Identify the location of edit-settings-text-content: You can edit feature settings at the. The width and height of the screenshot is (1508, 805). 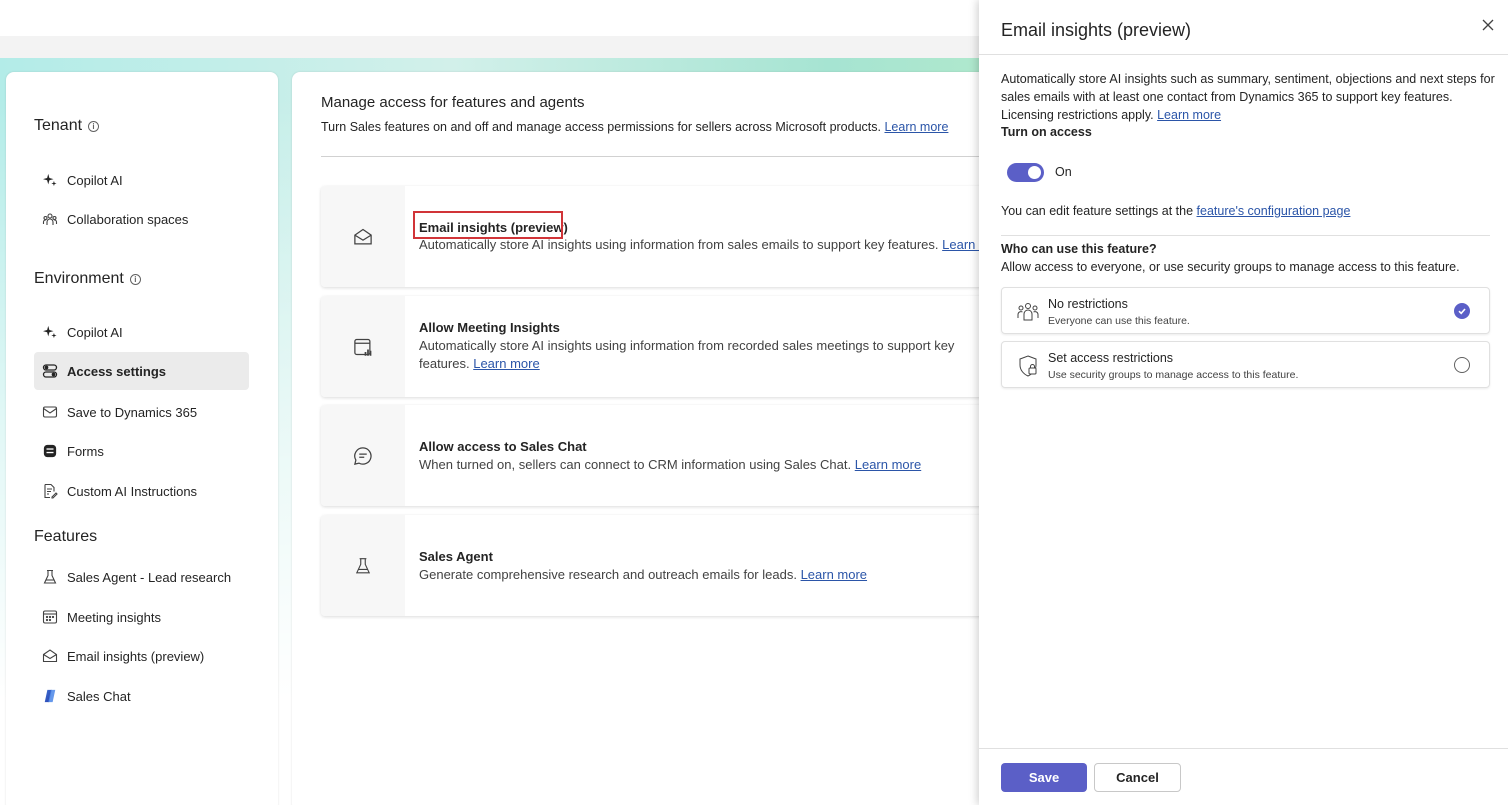
(1097, 211).